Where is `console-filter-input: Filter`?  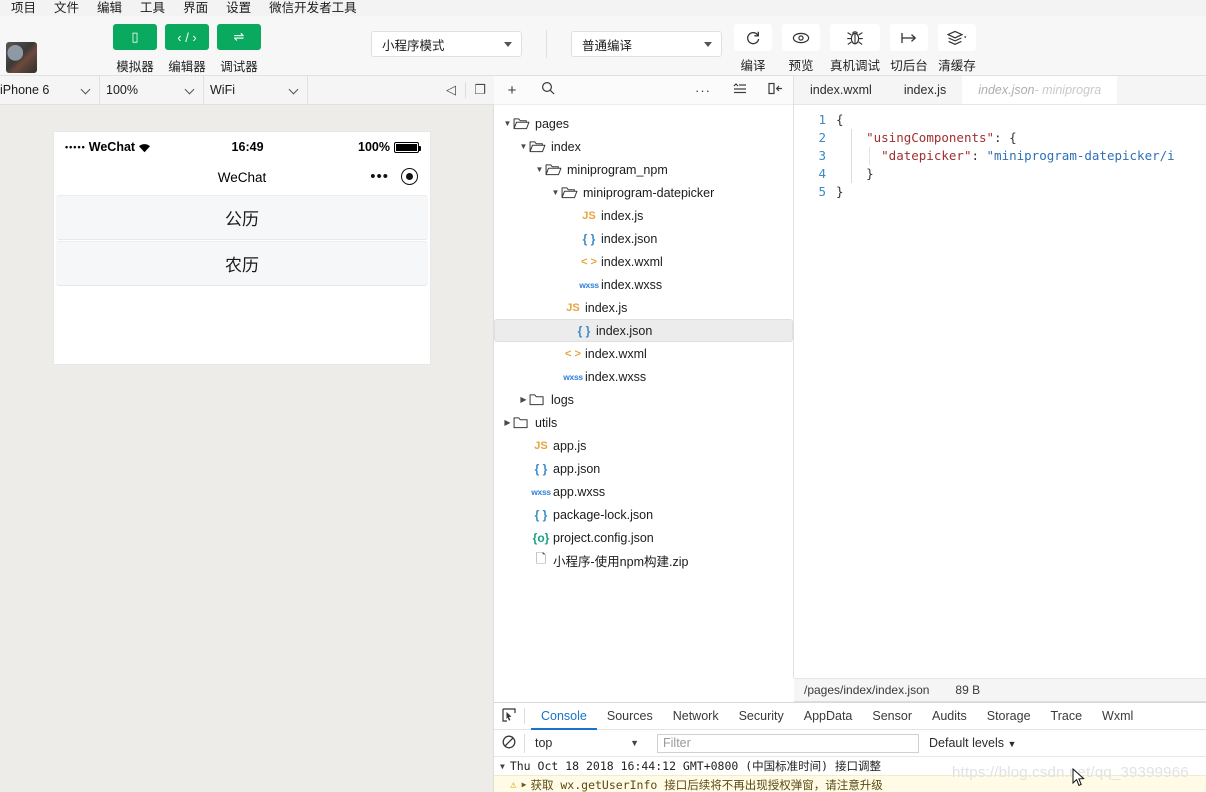 console-filter-input: Filter is located at coordinates (788, 743).